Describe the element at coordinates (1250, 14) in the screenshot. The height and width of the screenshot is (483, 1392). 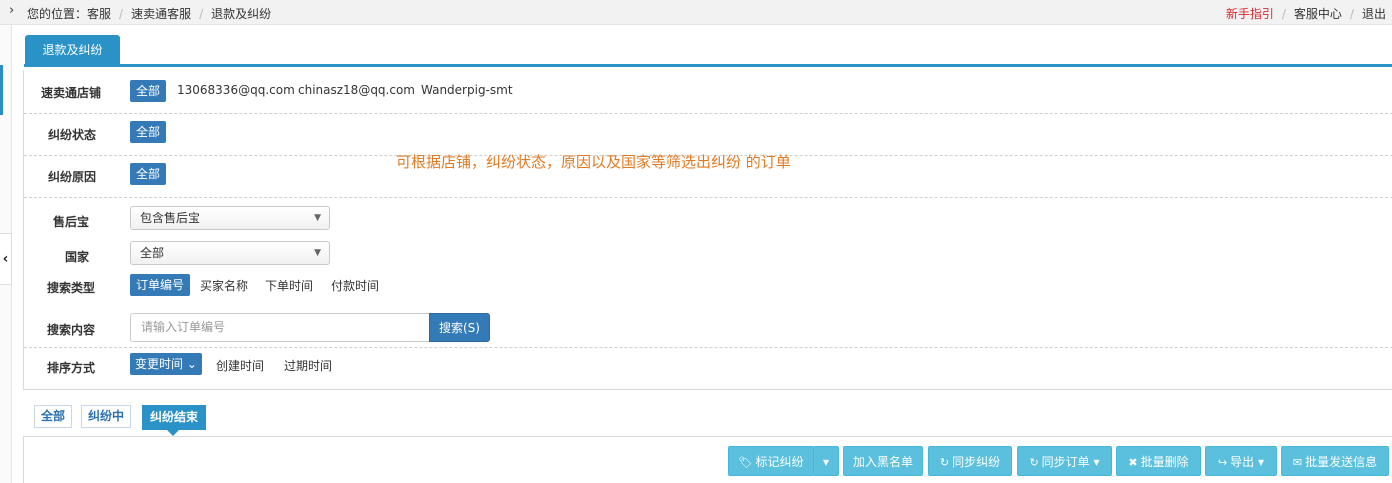
I see `beginner-guide-link: 新手指引` at that location.